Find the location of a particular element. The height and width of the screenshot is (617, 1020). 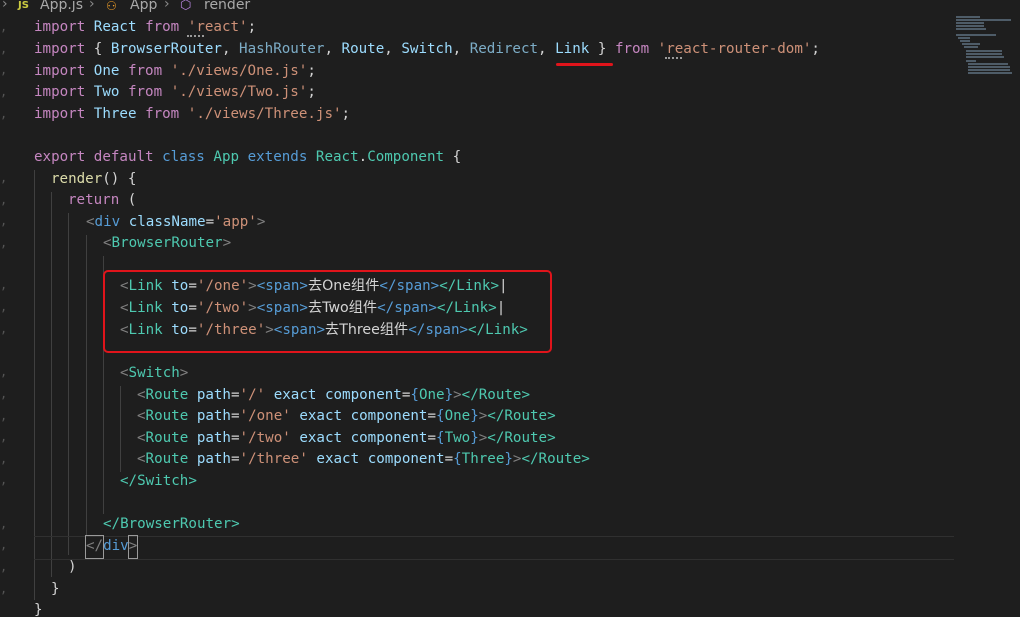

annotation-highlight-box is located at coordinates (327, 311).